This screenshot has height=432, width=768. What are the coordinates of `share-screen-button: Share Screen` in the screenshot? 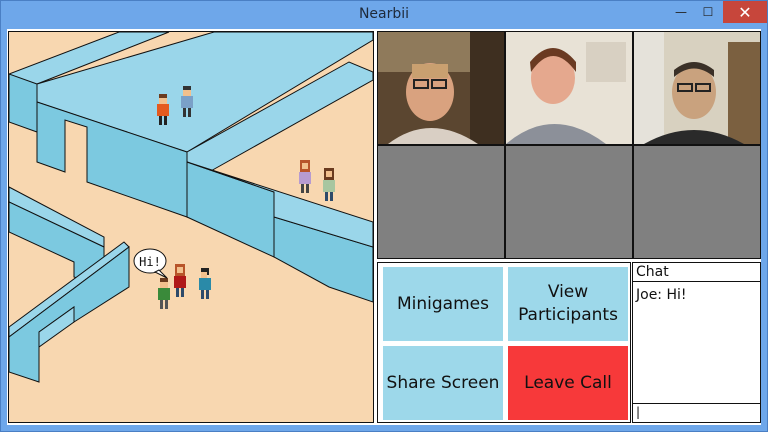 It's located at (443, 383).